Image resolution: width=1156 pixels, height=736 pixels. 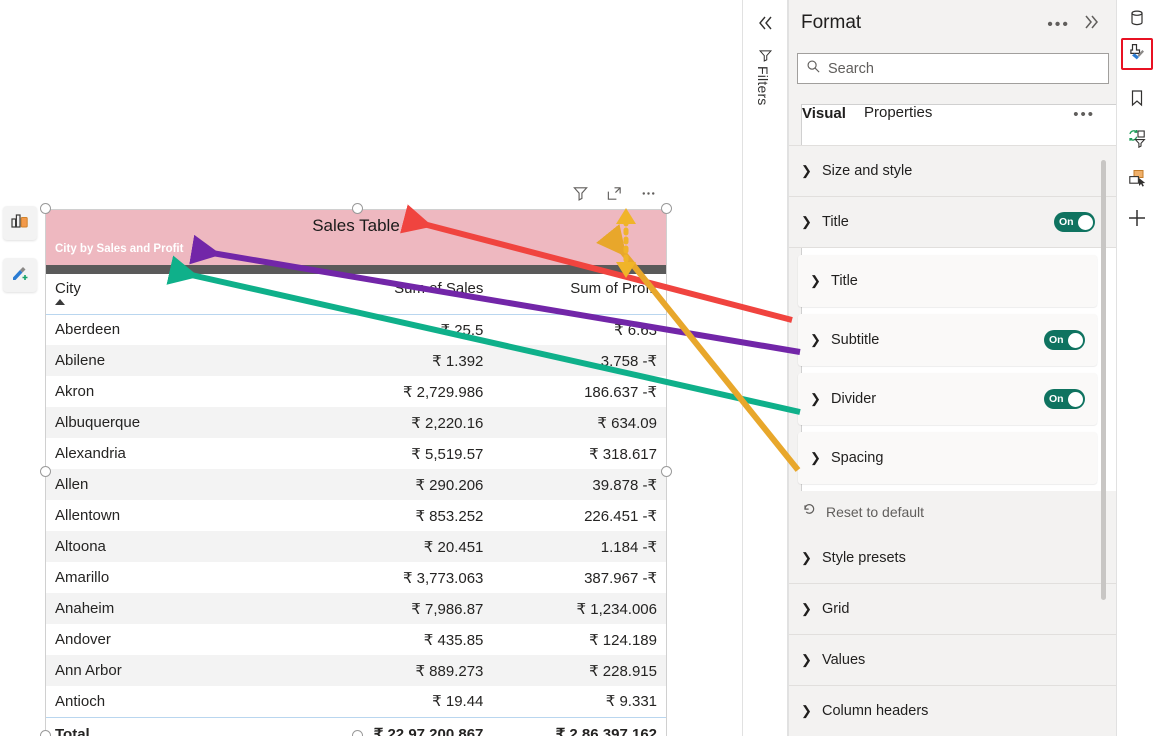 I want to click on format-section-title: ❯ Title On, so click(x=953, y=222).